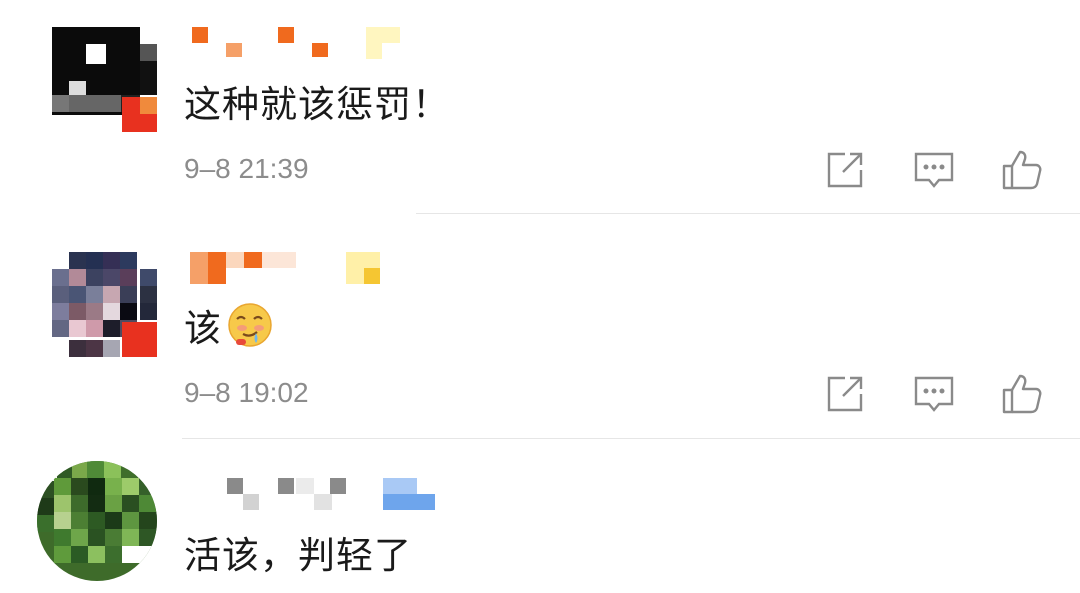  I want to click on comment-text: 该, so click(229, 325).